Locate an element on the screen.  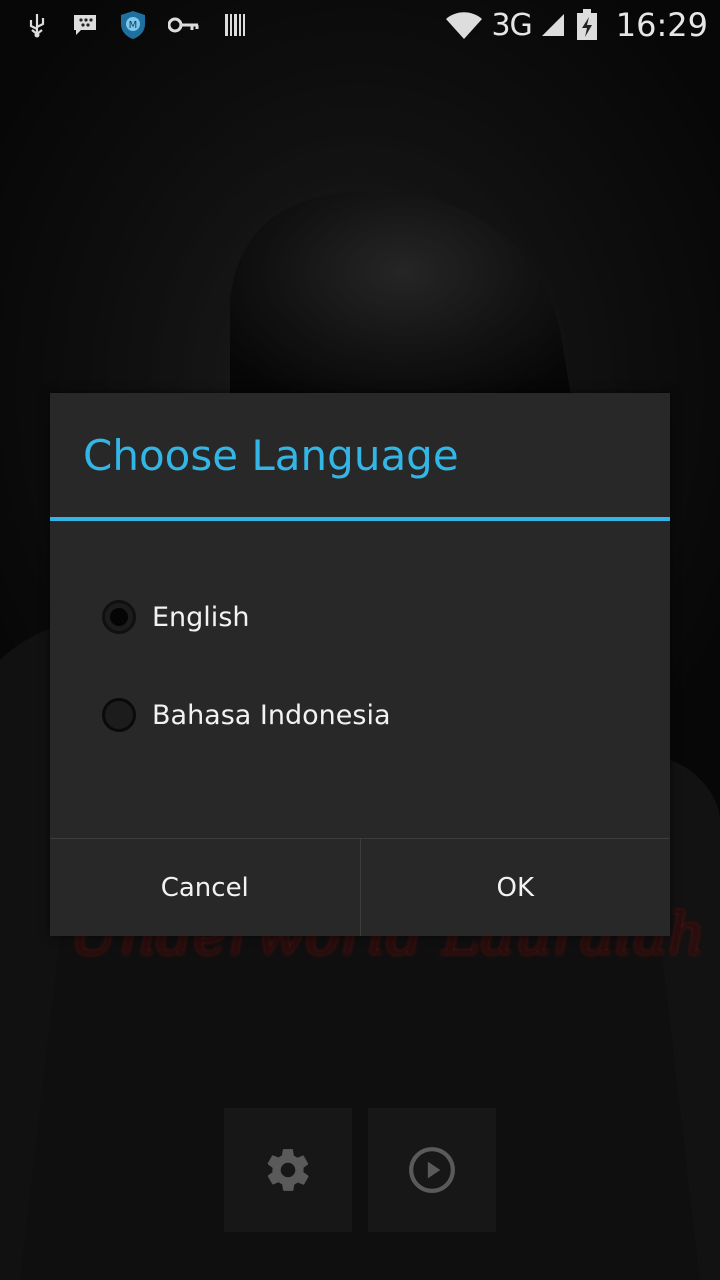
signal-icon is located at coordinates (553, 25).